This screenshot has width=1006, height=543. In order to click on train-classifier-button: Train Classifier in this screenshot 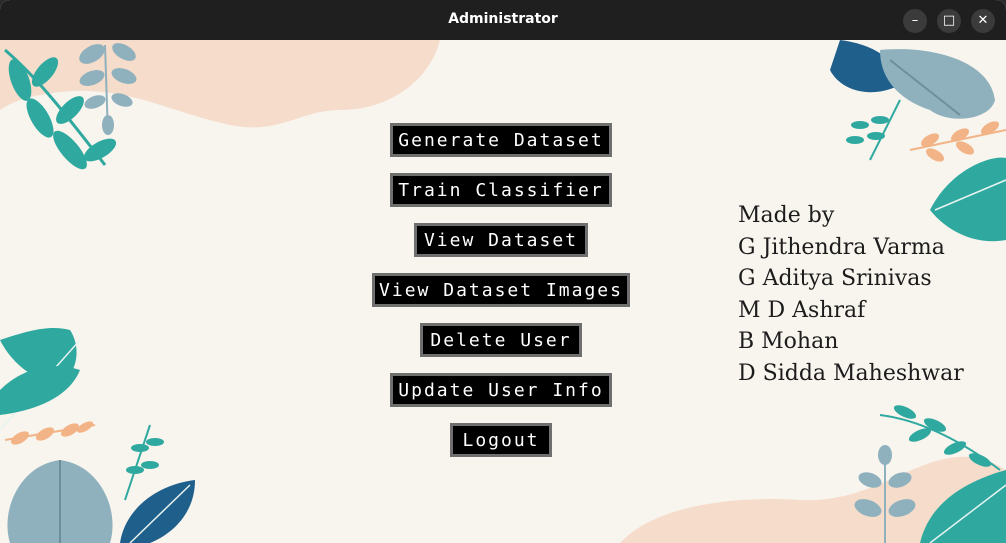, I will do `click(501, 190)`.